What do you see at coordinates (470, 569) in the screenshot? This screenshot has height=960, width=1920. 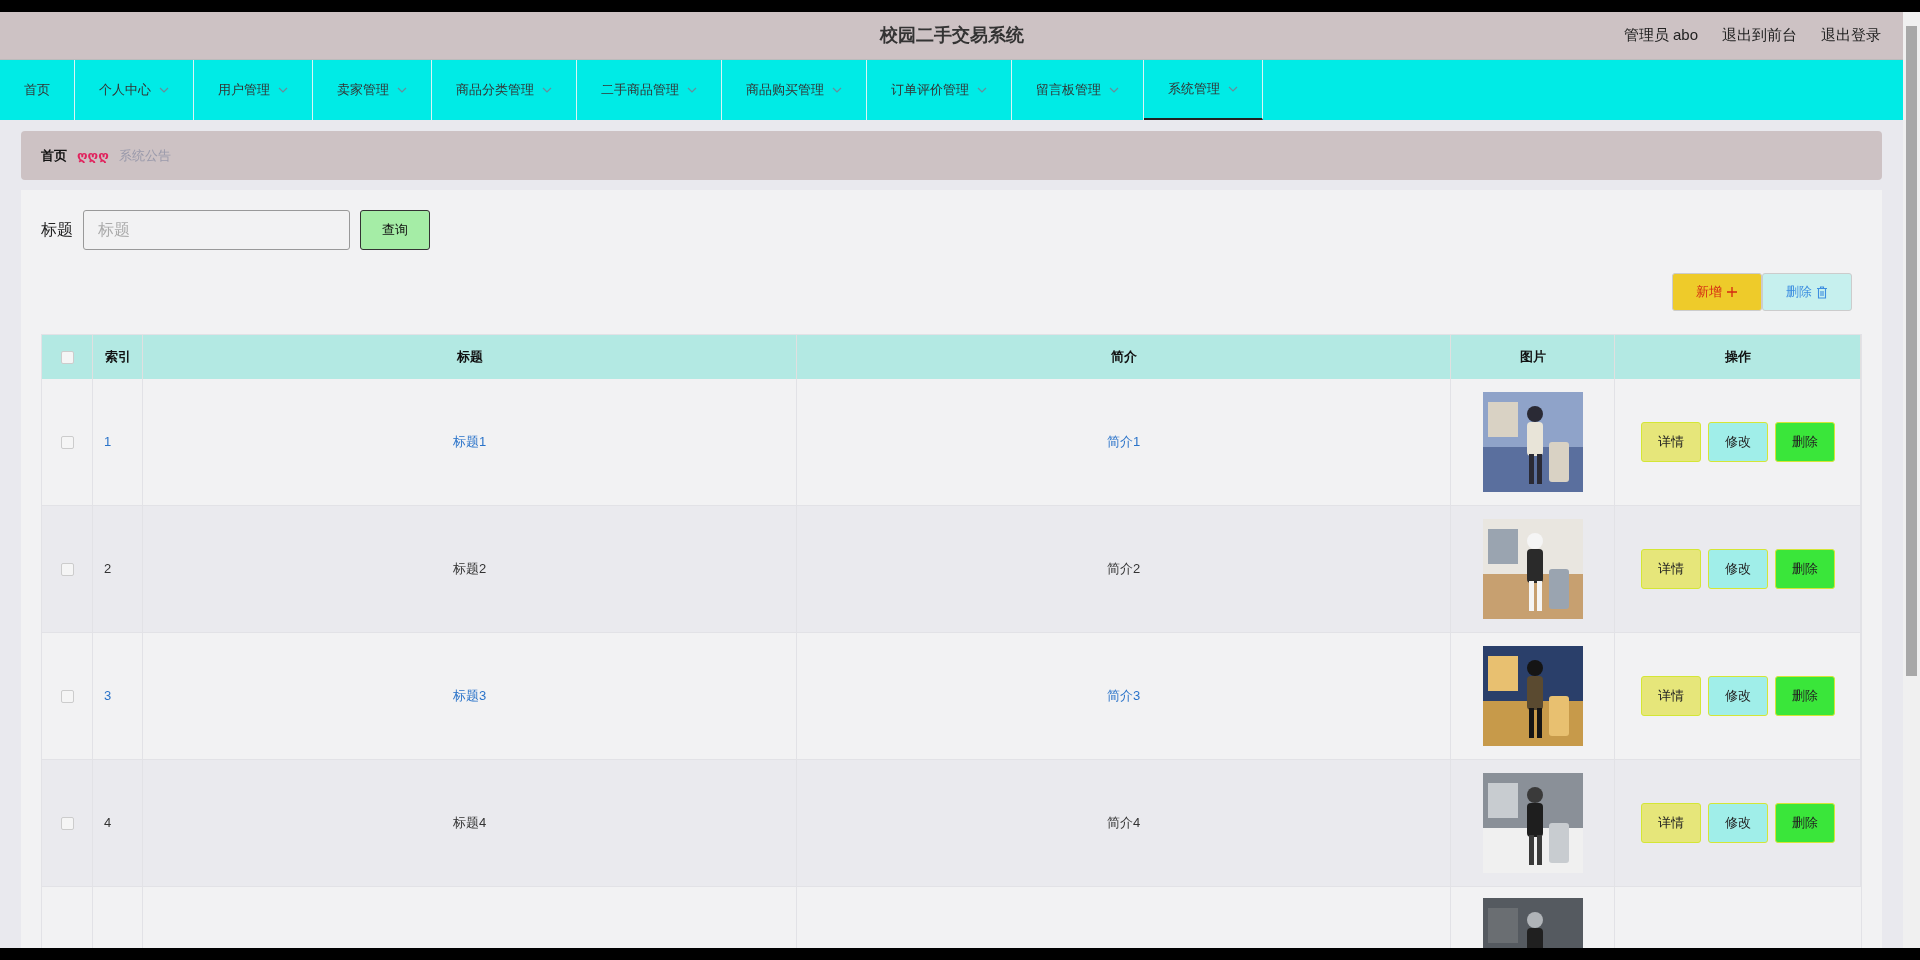 I see `table-cell: 标题2` at bounding box center [470, 569].